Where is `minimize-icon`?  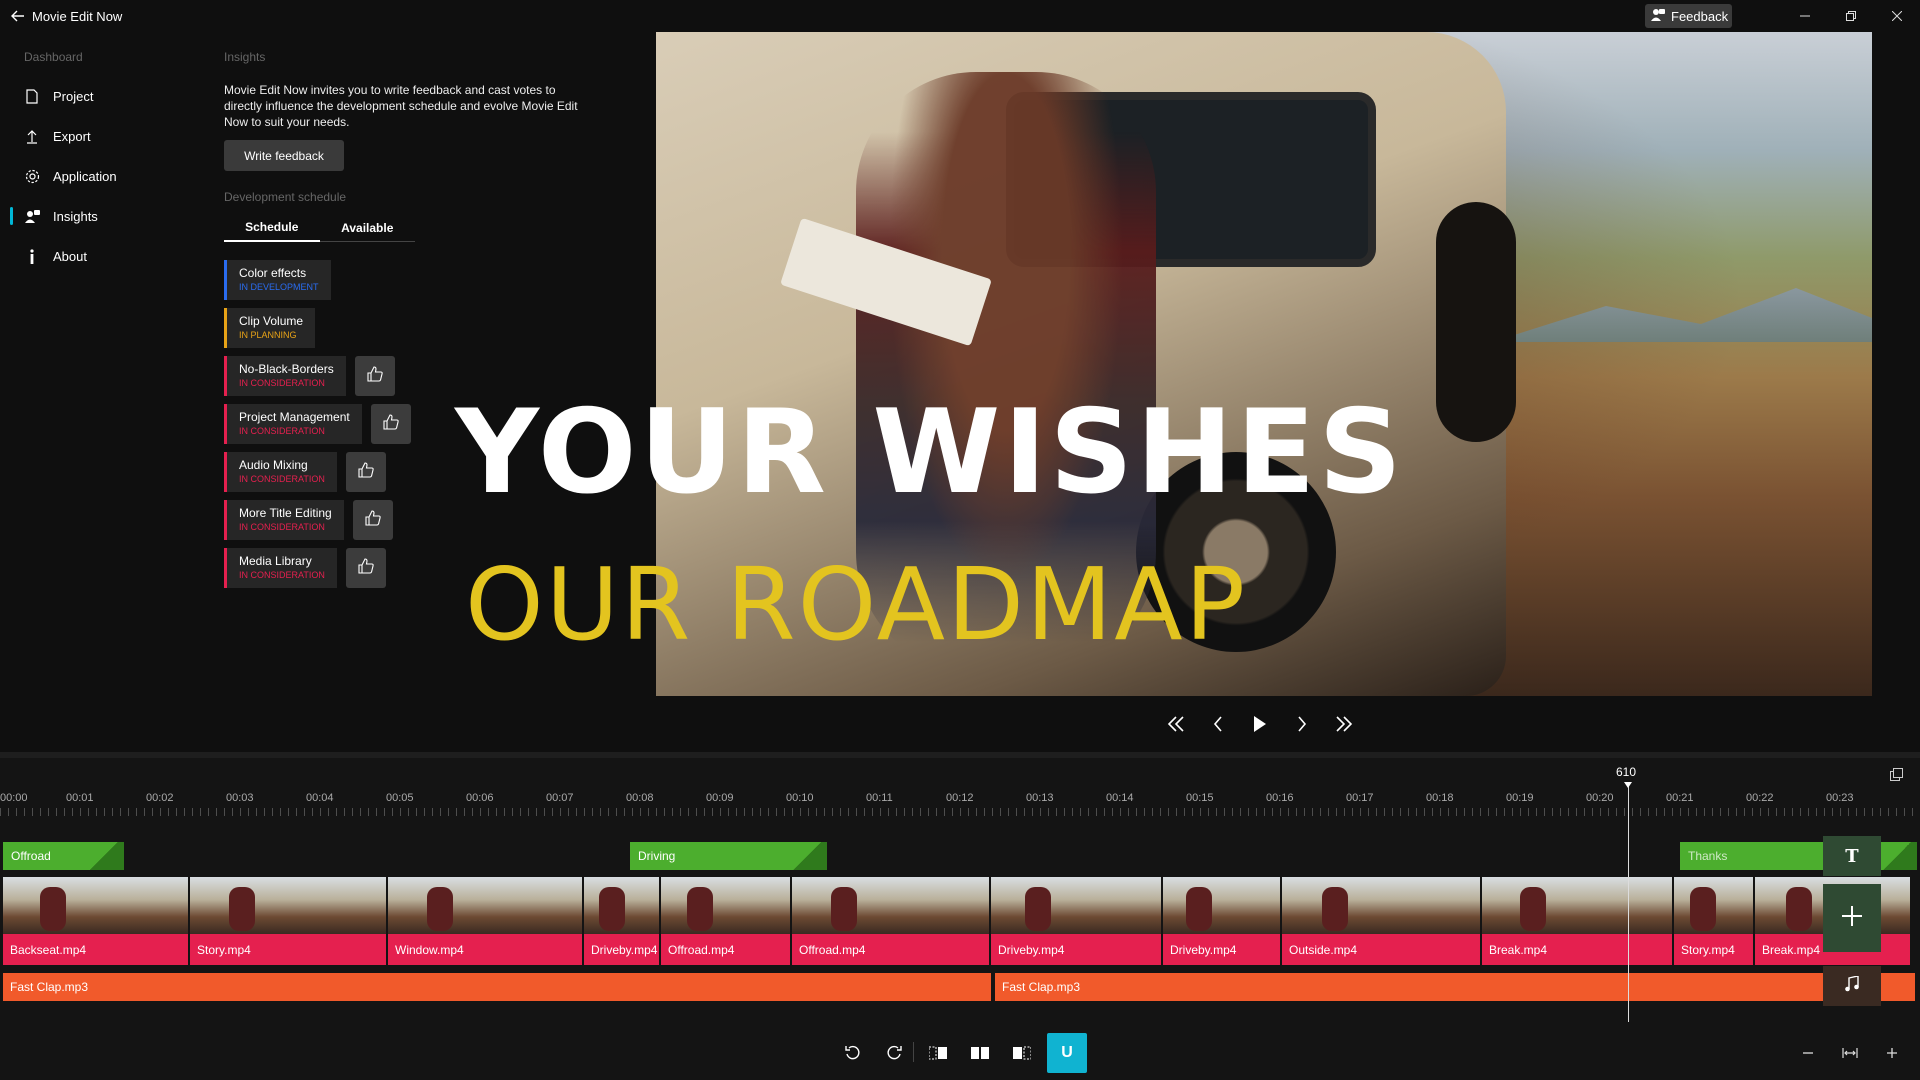
minimize-icon is located at coordinates (1805, 16).